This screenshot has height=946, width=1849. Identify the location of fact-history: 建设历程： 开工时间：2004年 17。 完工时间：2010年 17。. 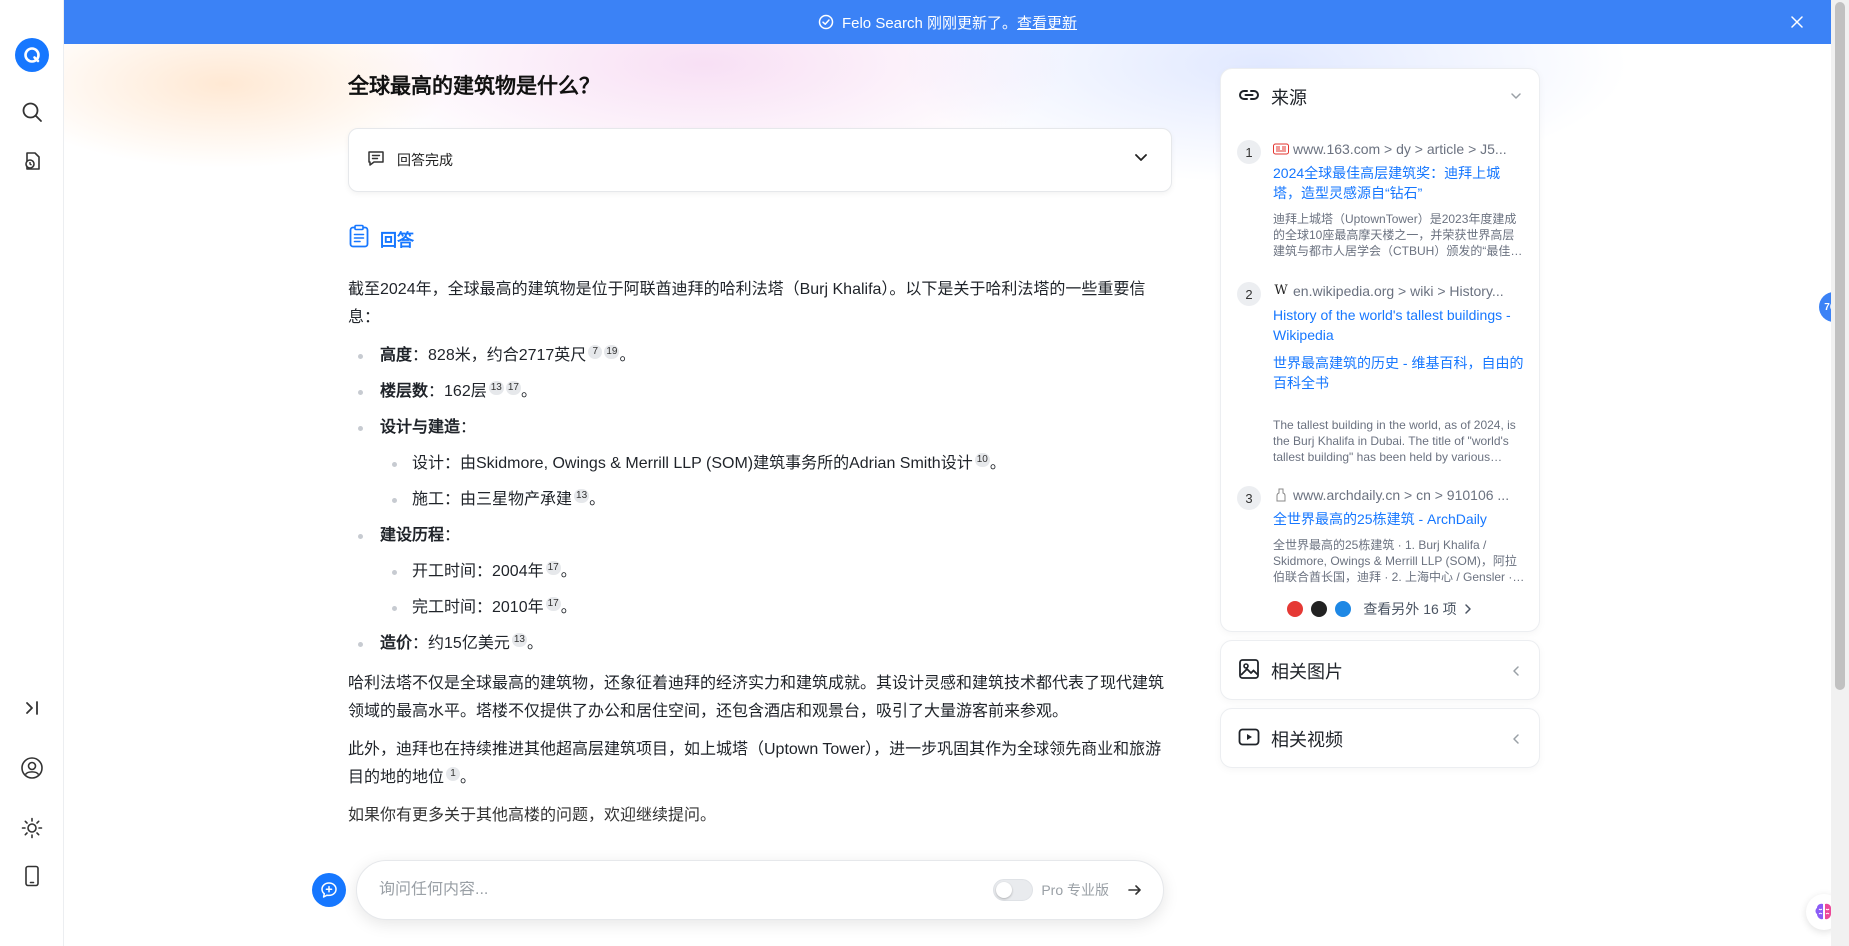
(760, 572).